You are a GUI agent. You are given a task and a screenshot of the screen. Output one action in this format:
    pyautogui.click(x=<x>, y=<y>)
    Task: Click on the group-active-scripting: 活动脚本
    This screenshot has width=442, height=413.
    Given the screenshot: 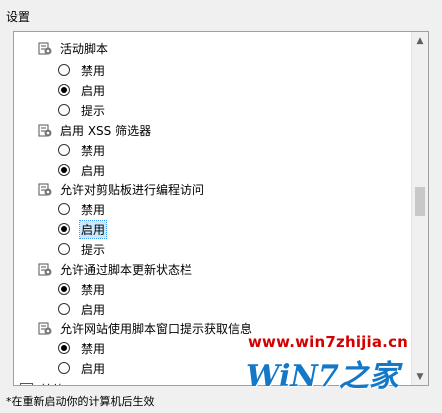 What is the action you would take?
    pyautogui.click(x=73, y=48)
    